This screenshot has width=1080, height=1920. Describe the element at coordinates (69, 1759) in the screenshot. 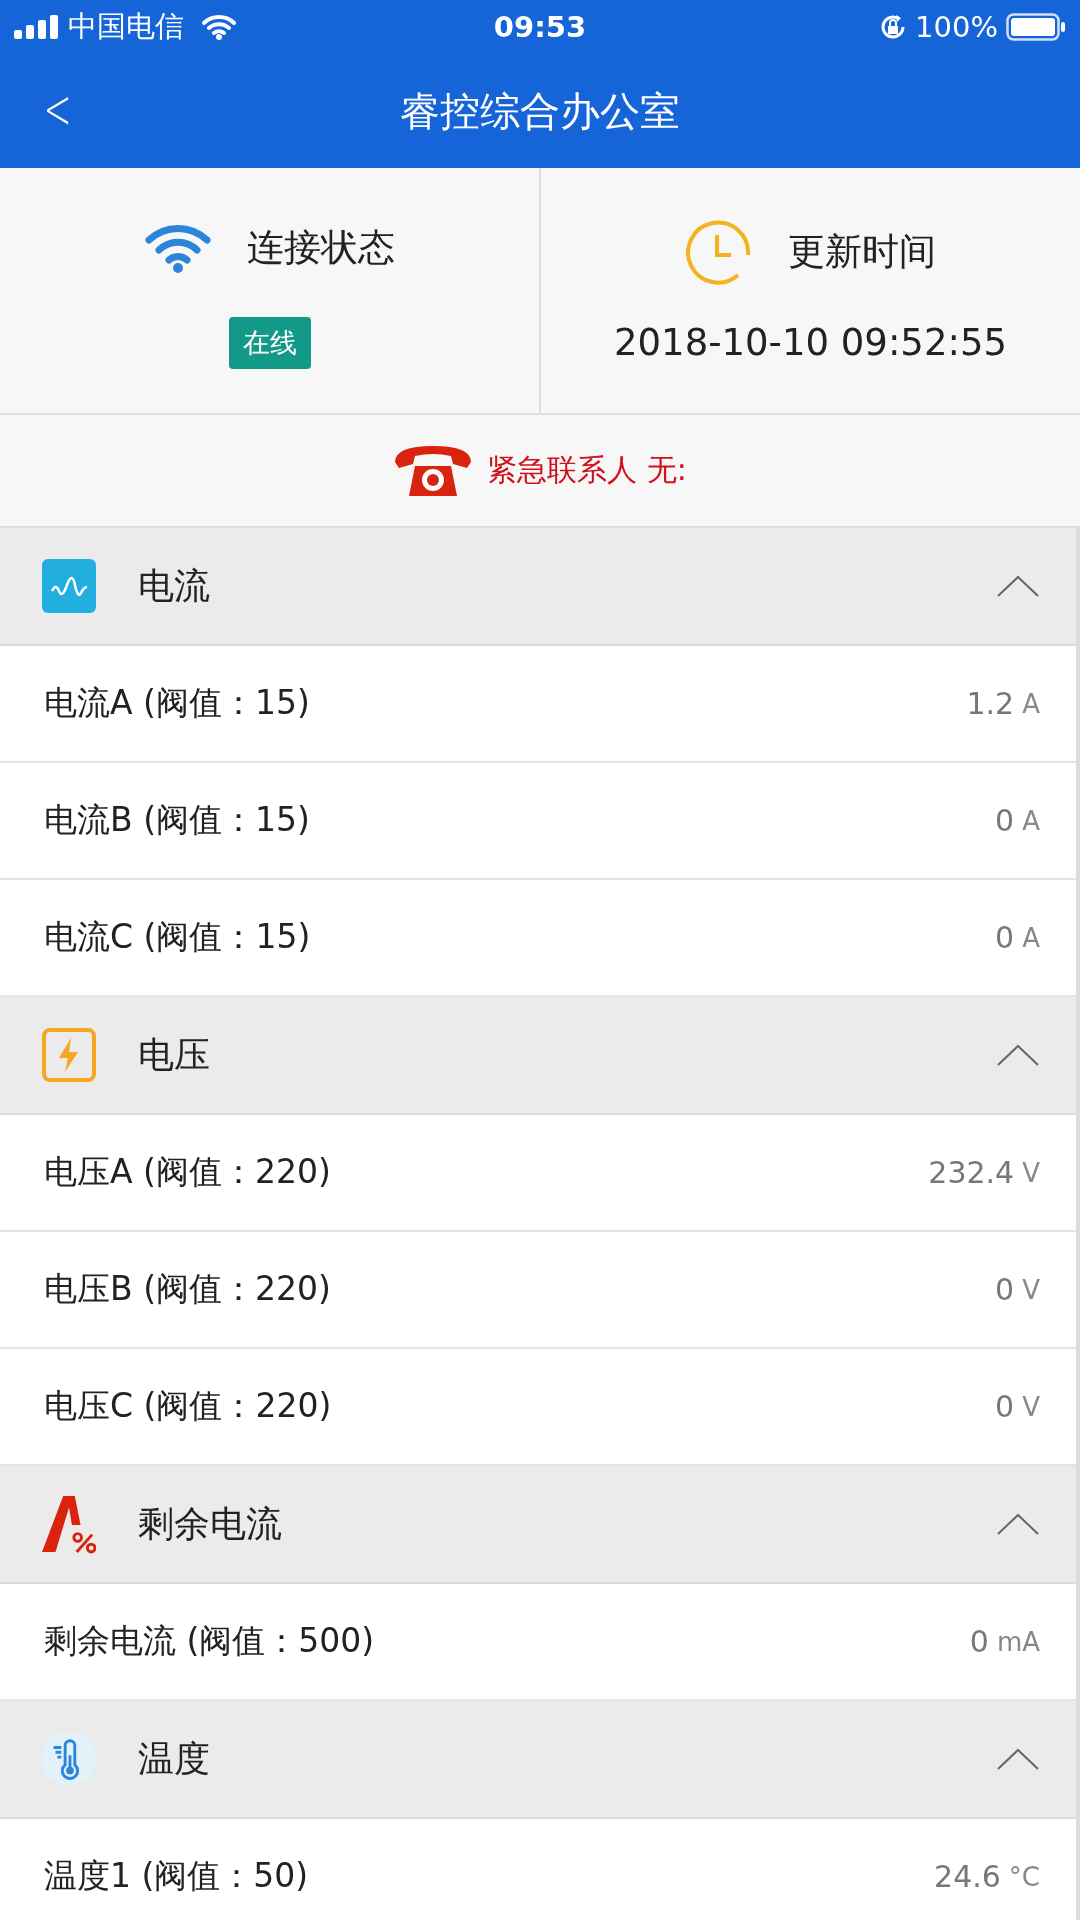

I see `thermometer-icon` at that location.